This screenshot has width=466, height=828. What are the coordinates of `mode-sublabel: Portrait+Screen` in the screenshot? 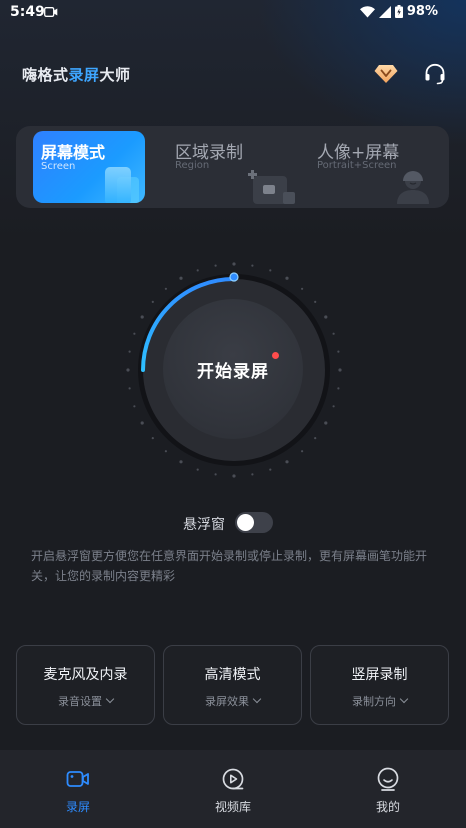 It's located at (357, 165).